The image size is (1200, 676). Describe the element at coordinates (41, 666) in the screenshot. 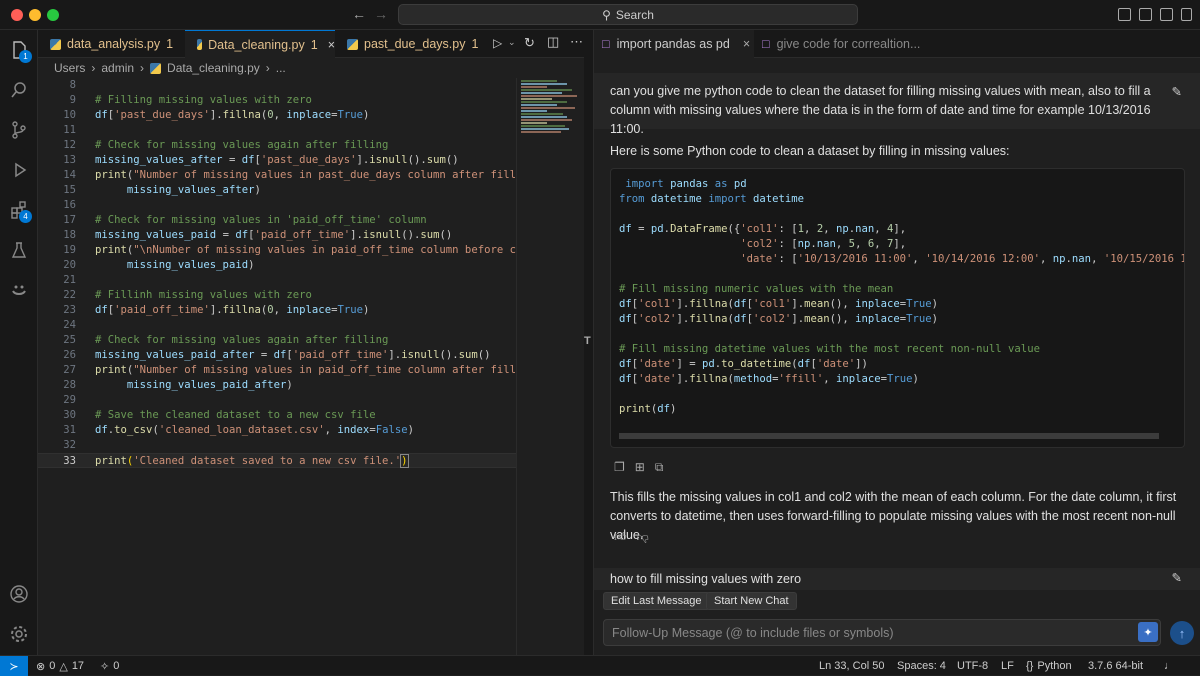

I see `error-icon: ⊗` at that location.